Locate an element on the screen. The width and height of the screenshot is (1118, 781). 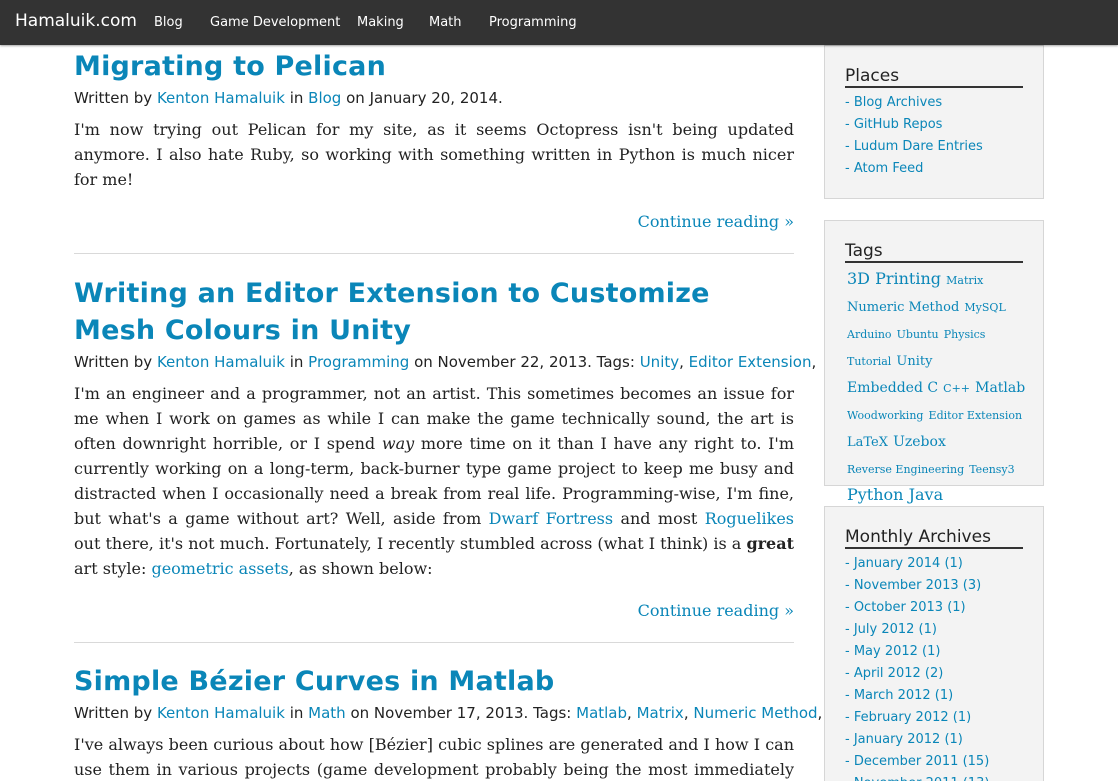
archive-link: - January 2012 (1) is located at coordinates (904, 739).